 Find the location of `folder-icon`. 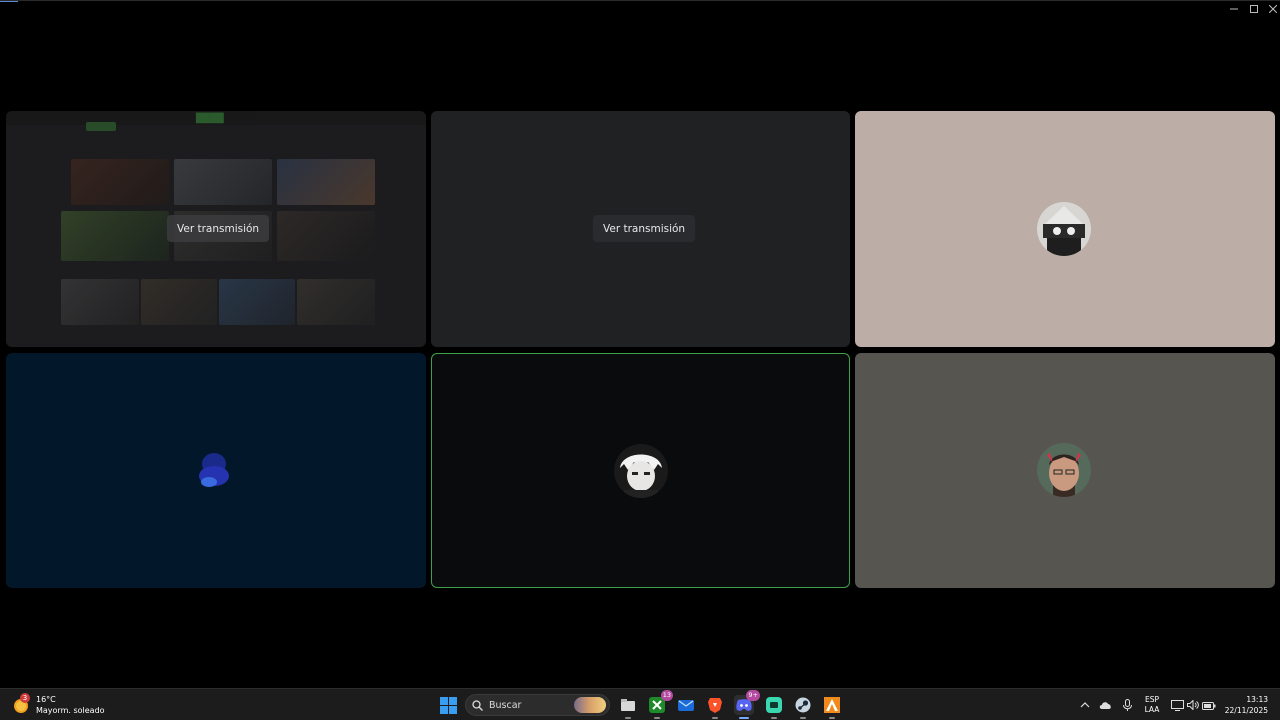

folder-icon is located at coordinates (628, 705).